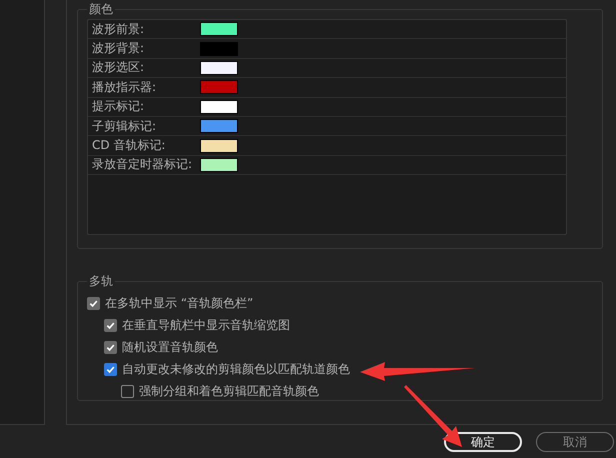 The width and height of the screenshot is (616, 458). I want to click on color-label: 录放音定时器标记:, so click(143, 165).